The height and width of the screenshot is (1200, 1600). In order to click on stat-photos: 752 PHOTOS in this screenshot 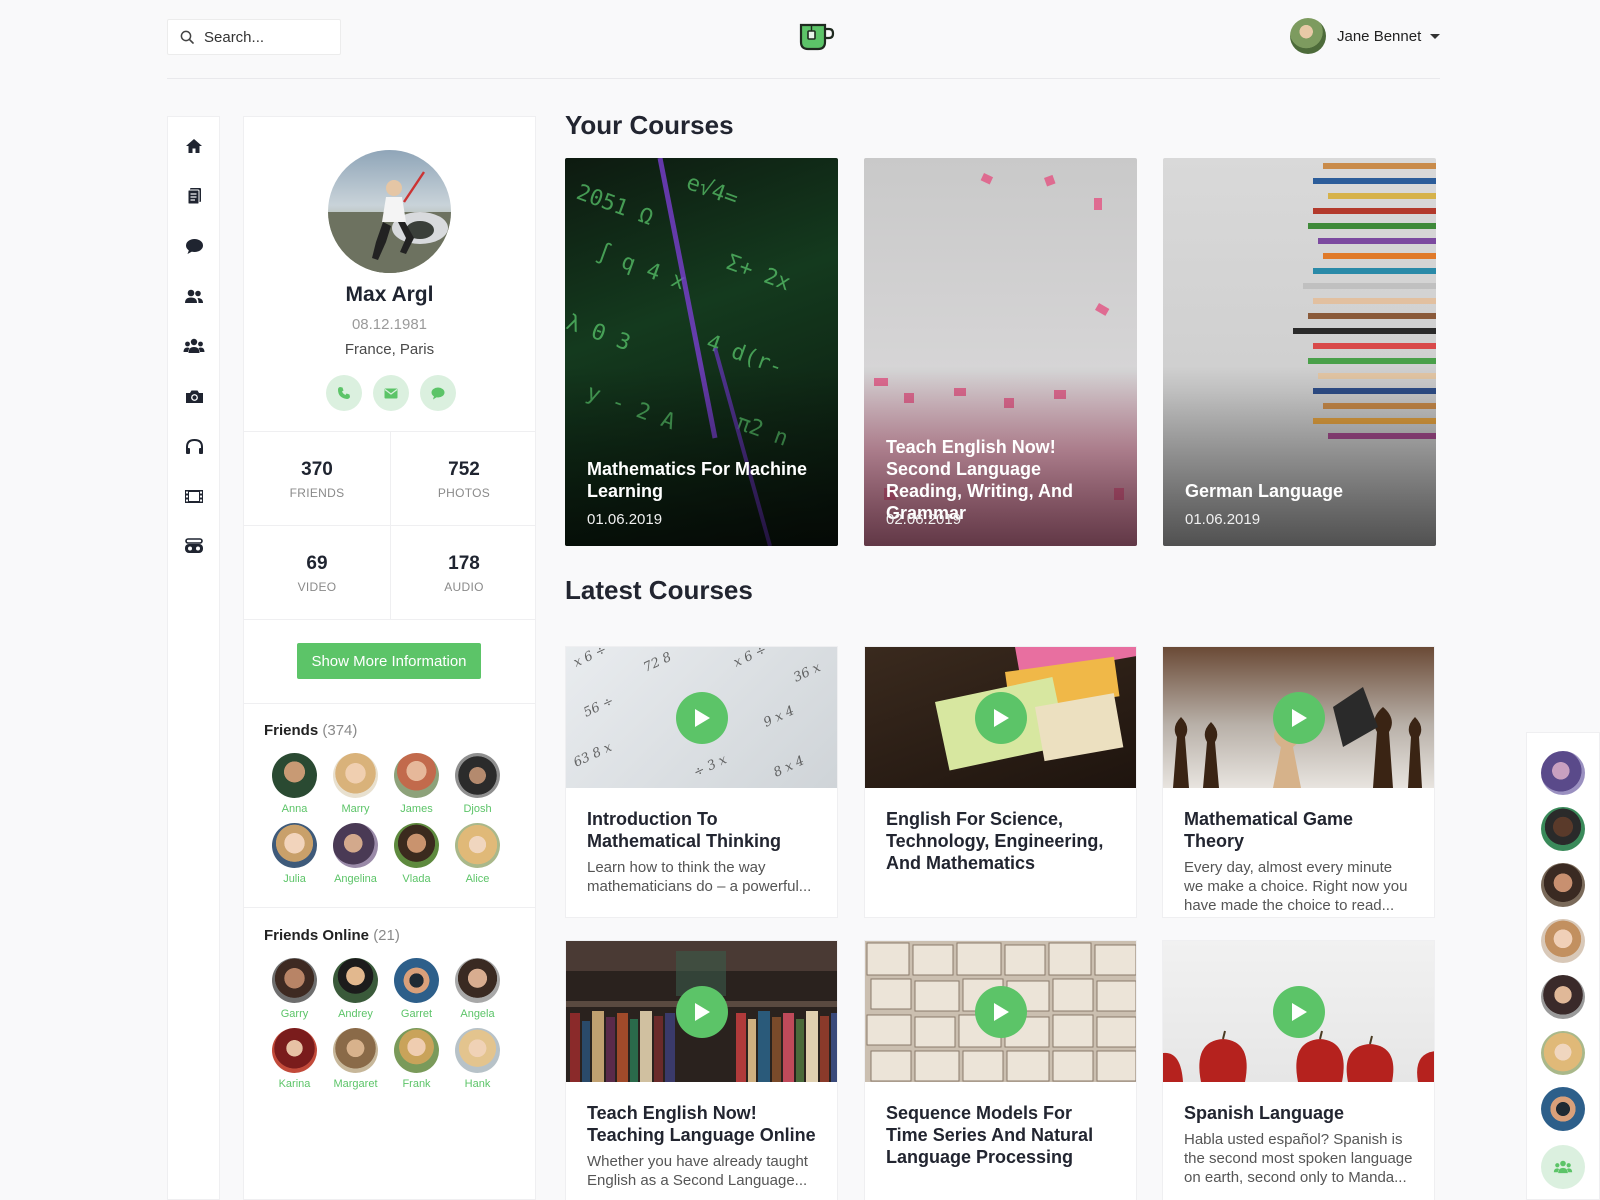, I will do `click(464, 479)`.